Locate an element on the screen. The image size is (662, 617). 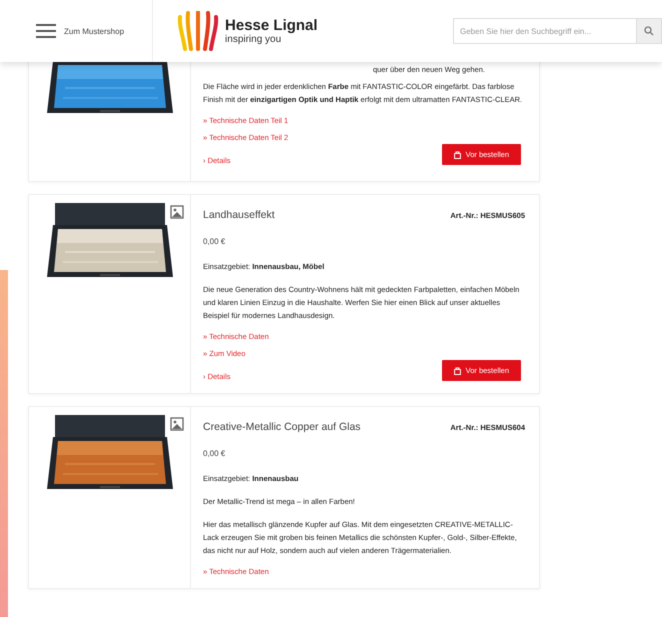
search-icon is located at coordinates (649, 31).